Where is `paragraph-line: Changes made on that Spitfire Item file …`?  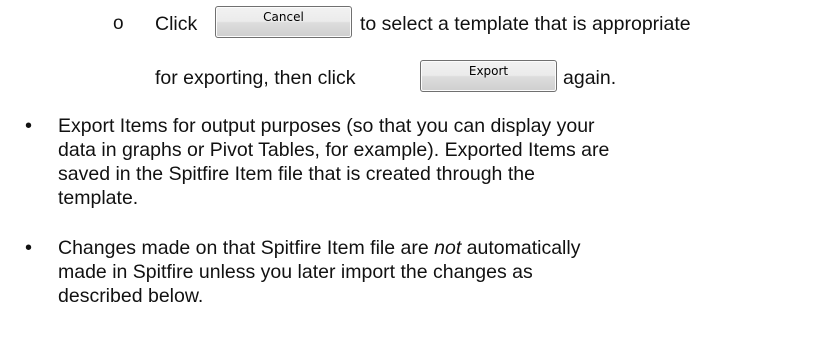 paragraph-line: Changes made on that Spitfire Item file … is located at coordinates (319, 248).